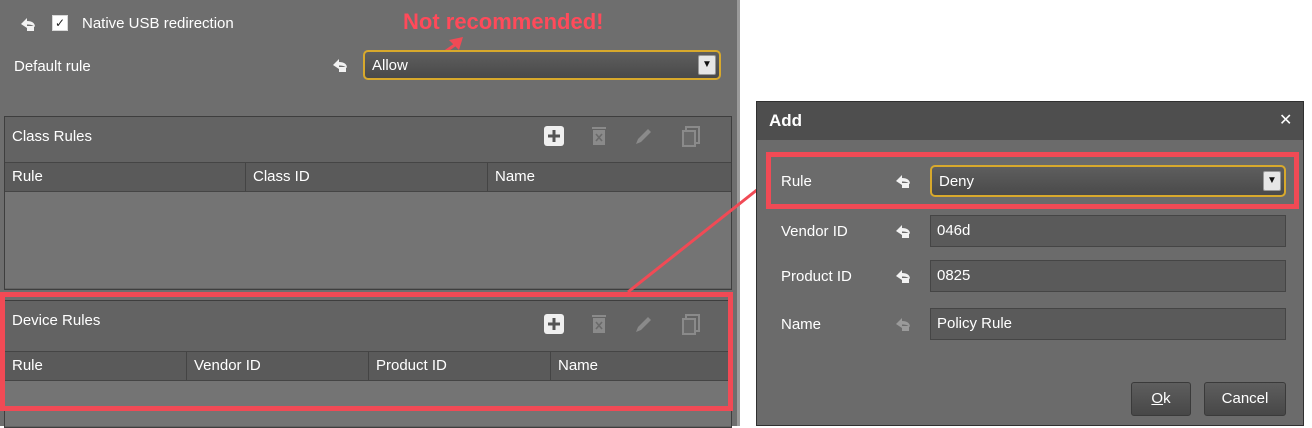 This screenshot has width=1312, height=428. I want to click on default-rule-label: Default rule, so click(52, 66).